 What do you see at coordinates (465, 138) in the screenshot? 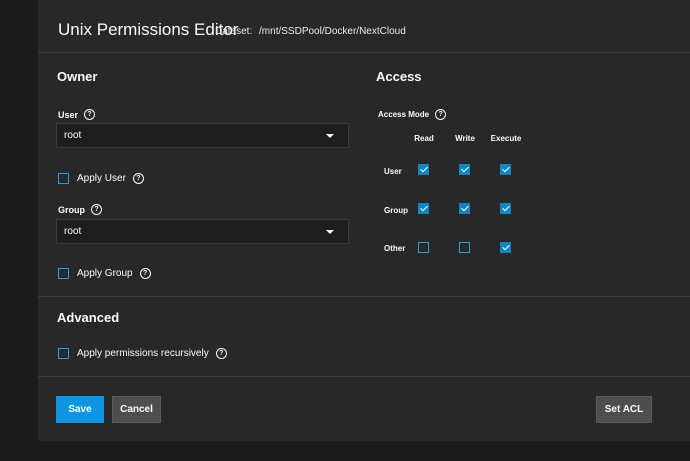
I see `column-header-write: Write` at bounding box center [465, 138].